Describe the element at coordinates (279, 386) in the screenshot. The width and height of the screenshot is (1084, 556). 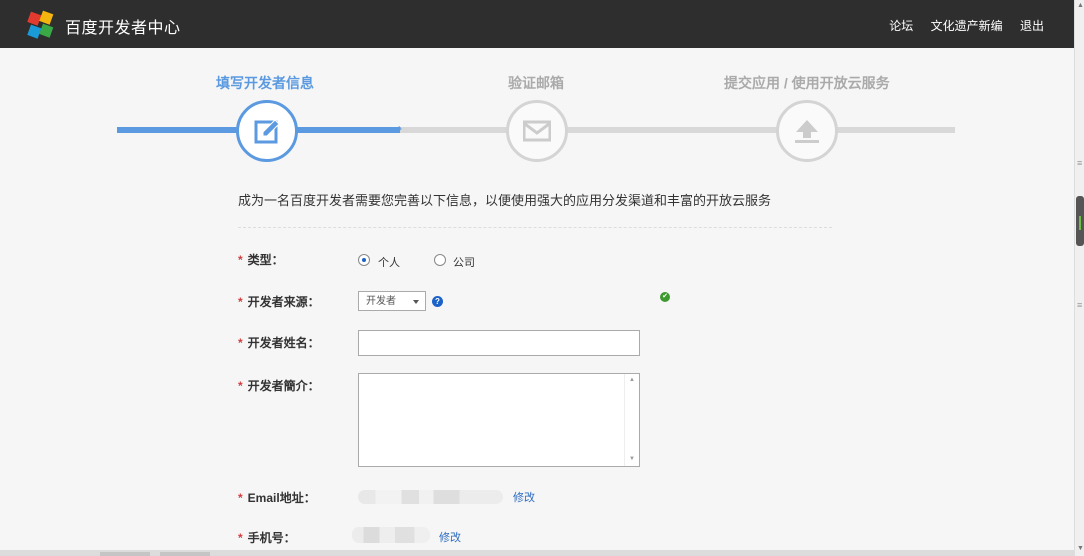
I see `developer-intro-label: * 开发者簡介：` at that location.